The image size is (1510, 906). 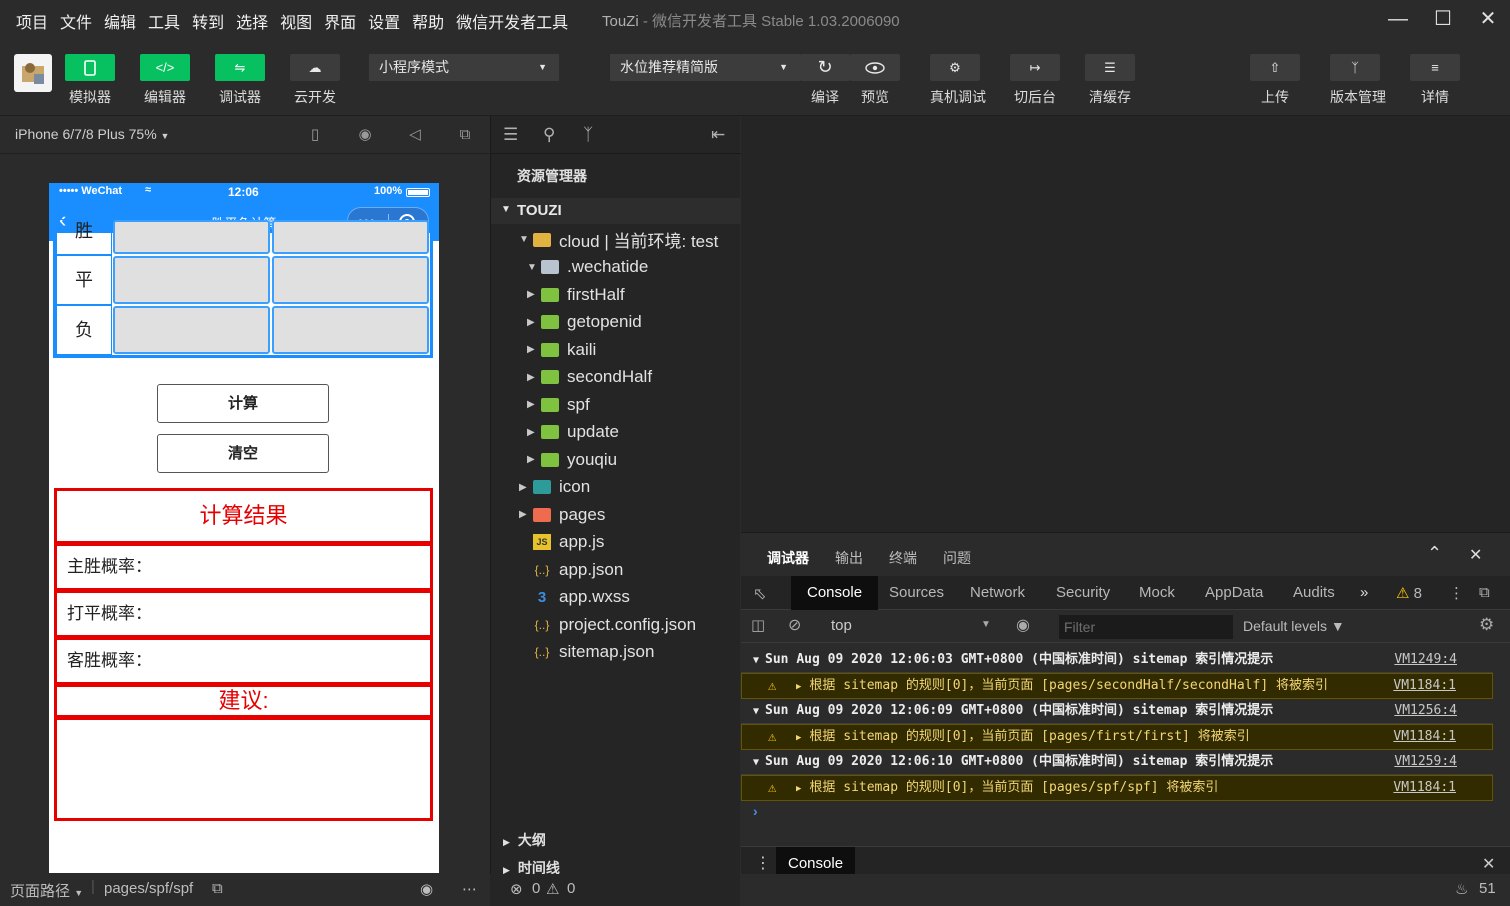 I want to click on tab-output: 输出, so click(x=849, y=558).